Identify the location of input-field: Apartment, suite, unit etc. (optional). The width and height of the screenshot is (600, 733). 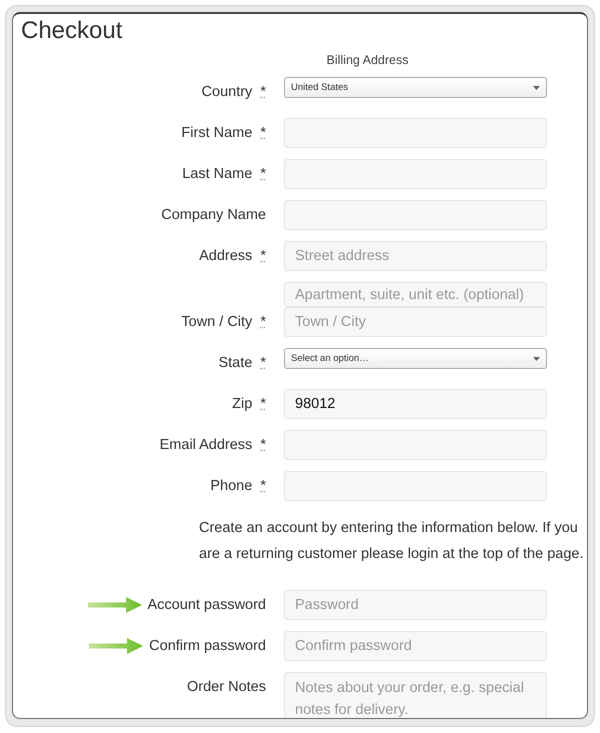
(415, 294).